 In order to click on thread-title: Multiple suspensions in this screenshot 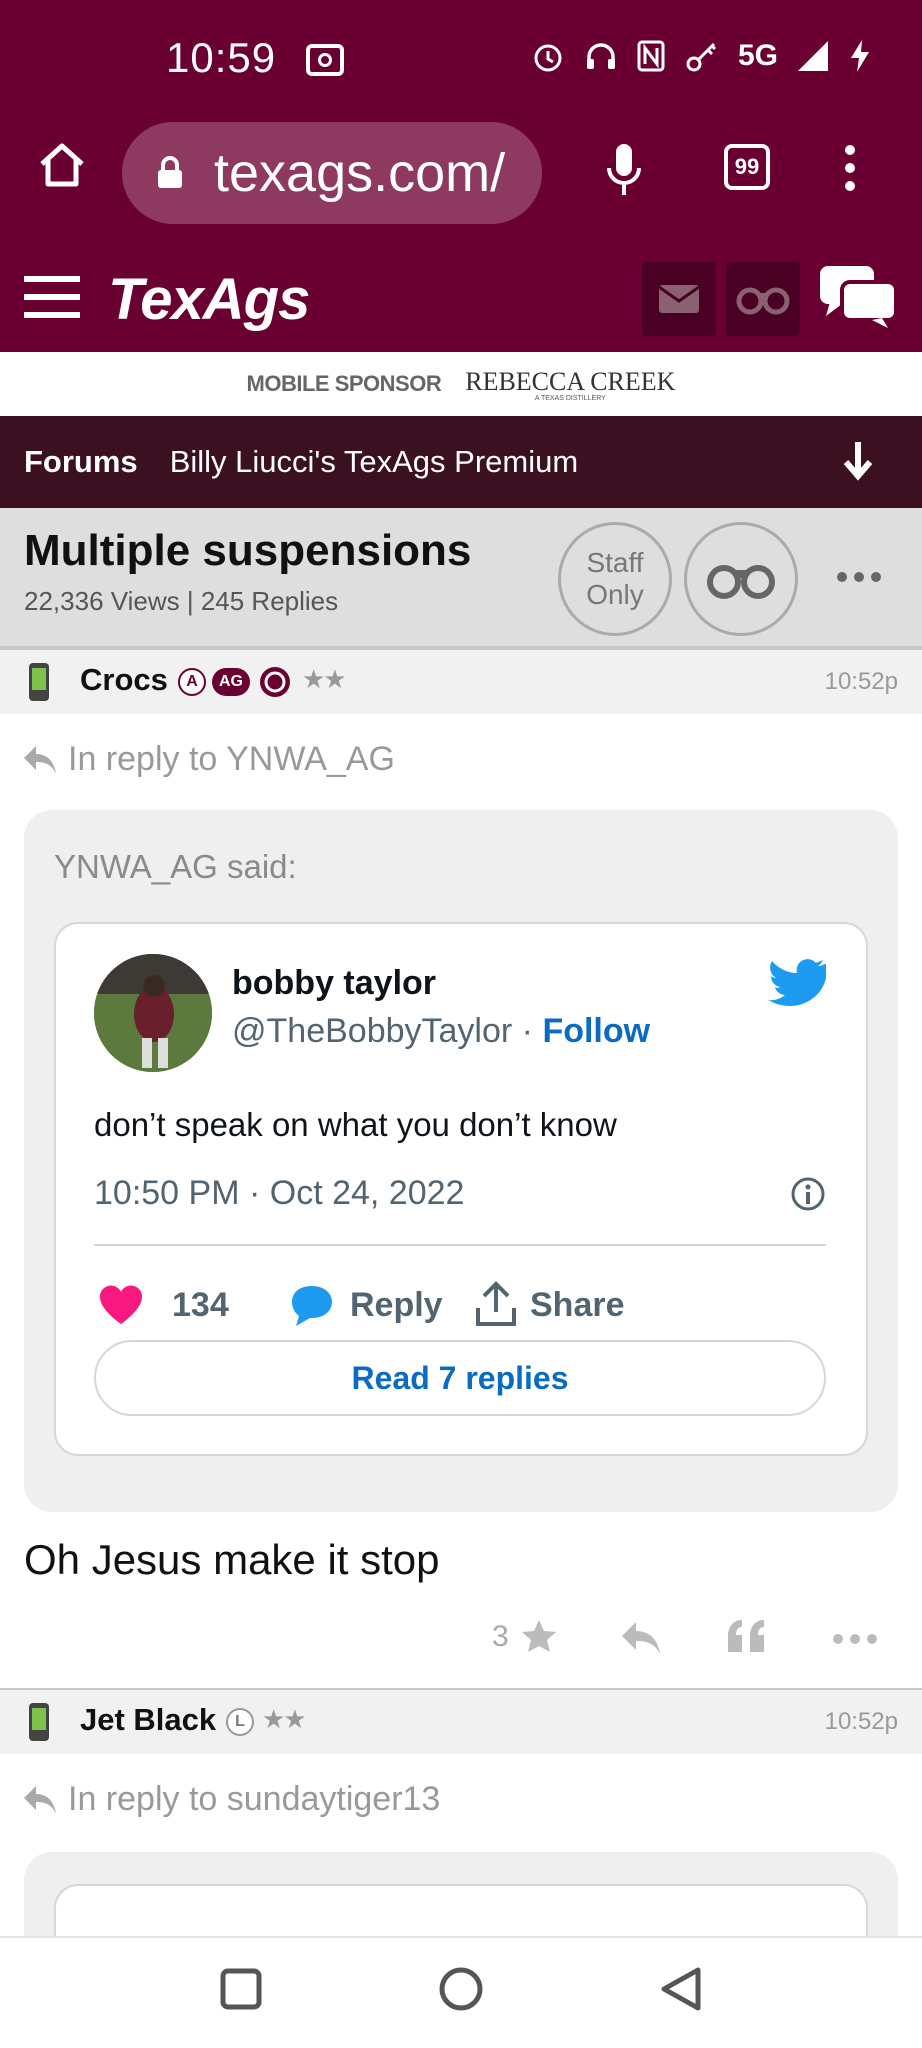, I will do `click(248, 550)`.